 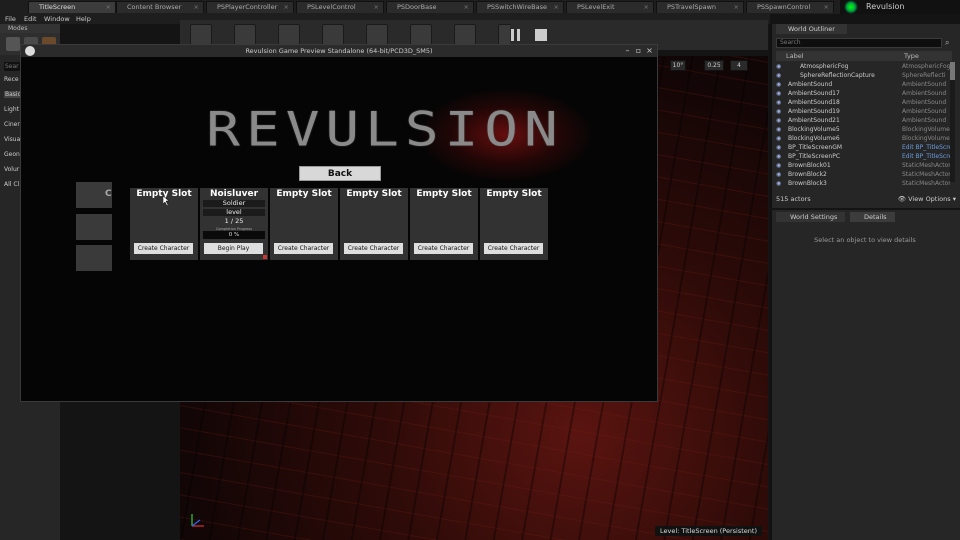 I want to click on outliner-row: ◉ AmbientSound AmbientSound, so click(x=862, y=84).